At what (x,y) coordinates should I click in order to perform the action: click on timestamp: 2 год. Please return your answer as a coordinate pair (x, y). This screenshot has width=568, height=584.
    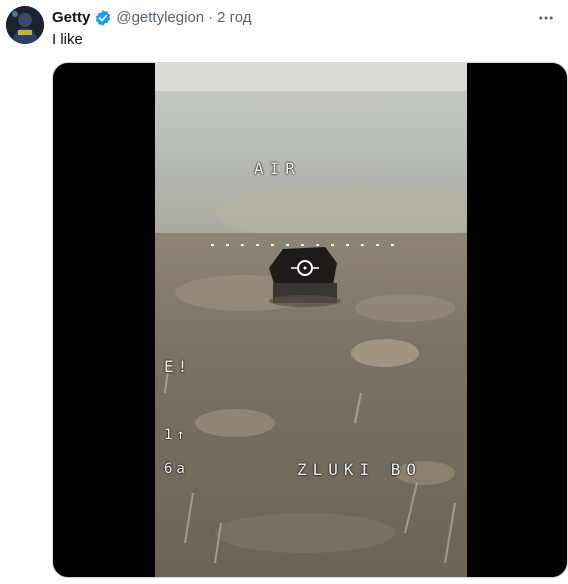
    Looking at the image, I should click on (234, 18).